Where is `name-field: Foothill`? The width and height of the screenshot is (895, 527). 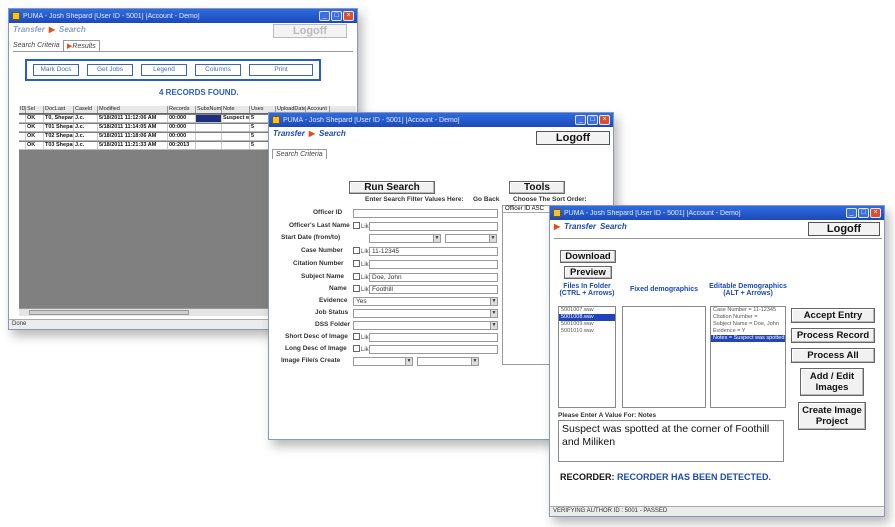 name-field: Foothill is located at coordinates (433, 289).